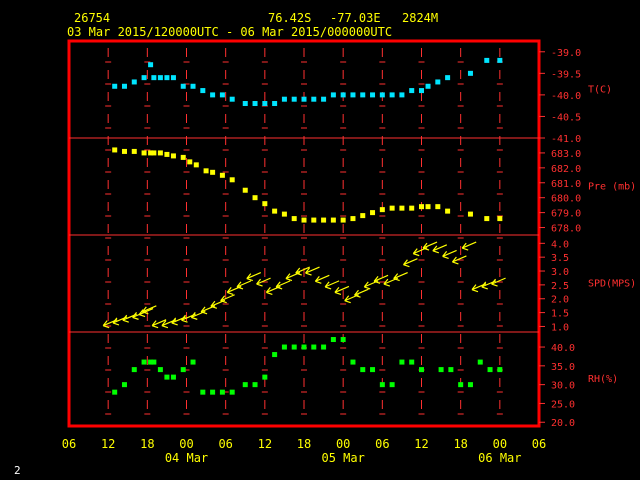  Describe the element at coordinates (566, 229) in the screenshot. I see `y-tick-label: 678.0` at that location.